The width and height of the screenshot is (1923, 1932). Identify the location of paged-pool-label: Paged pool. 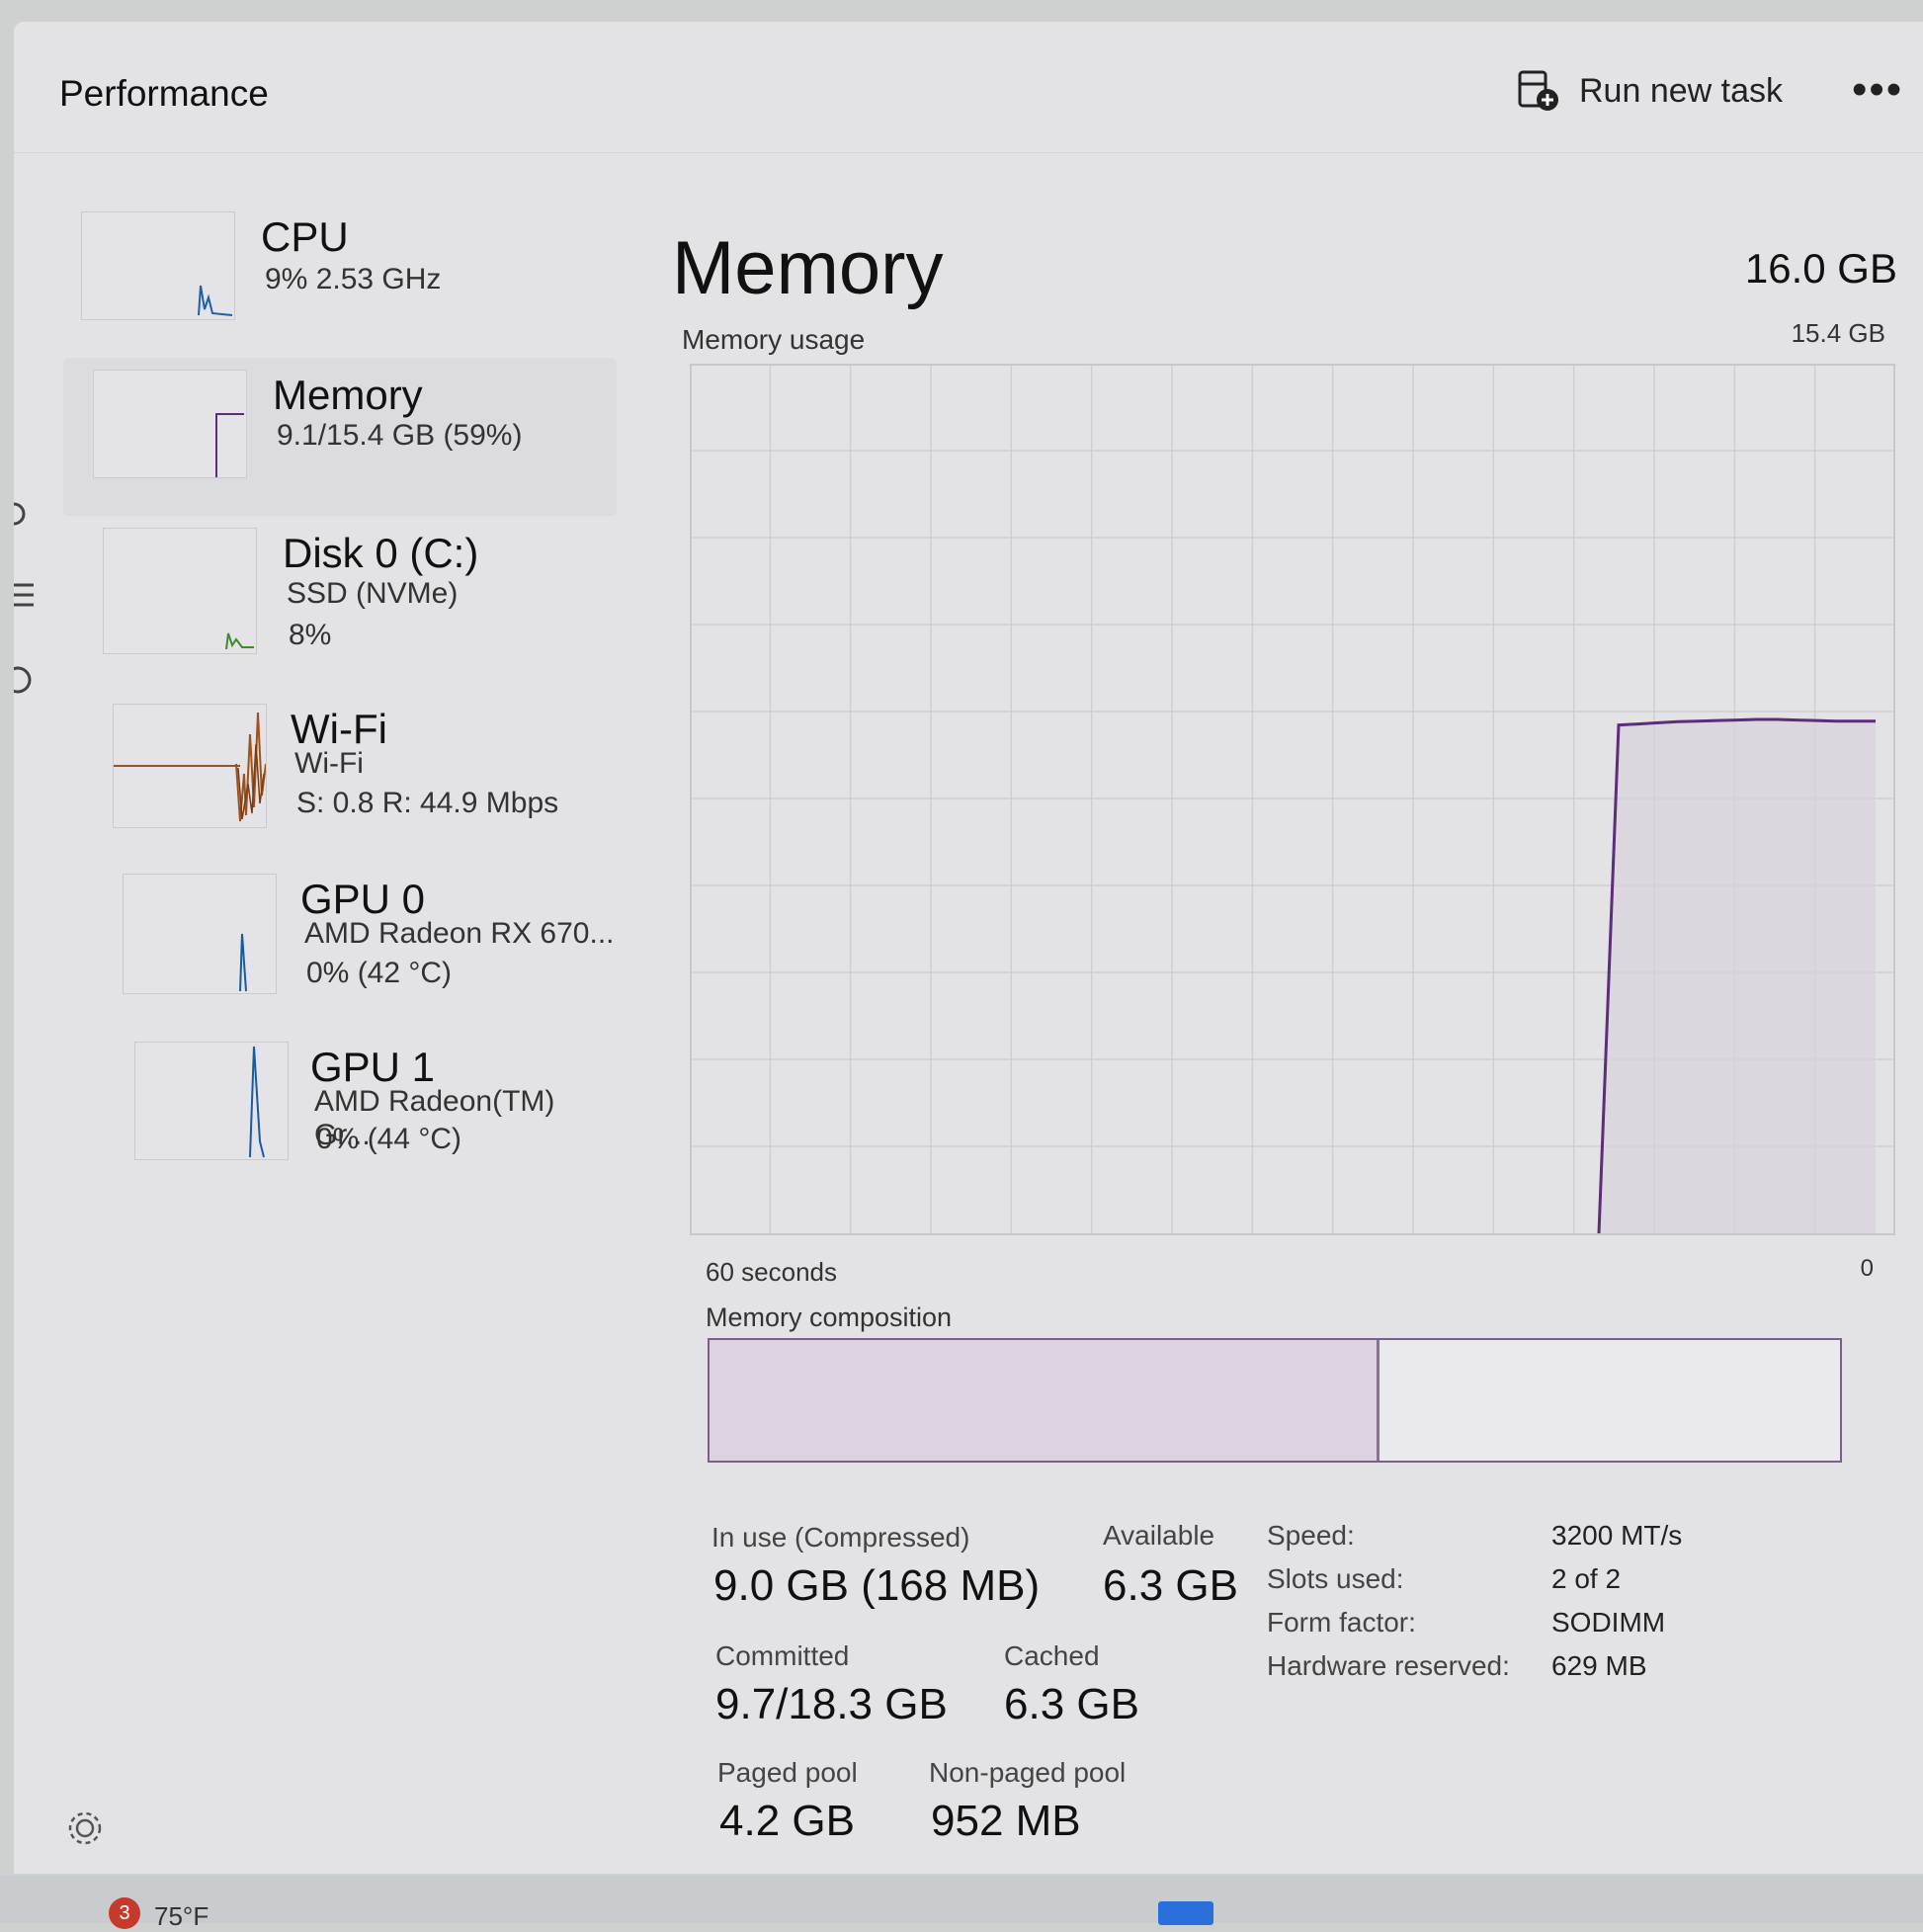
(787, 1772).